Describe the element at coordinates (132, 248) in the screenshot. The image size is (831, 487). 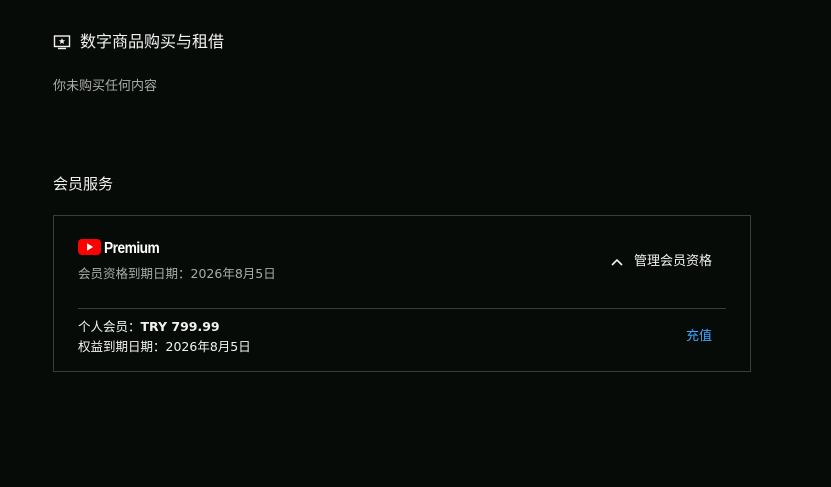
I see `premium-wordmark: Premium` at that location.